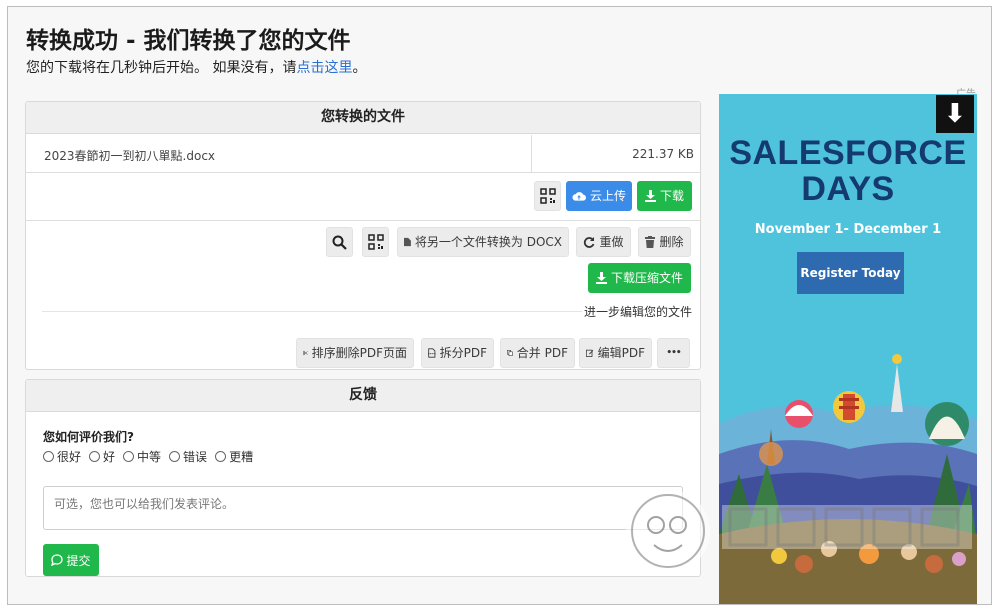  What do you see at coordinates (589, 242) in the screenshot?
I see `redo-icon` at bounding box center [589, 242].